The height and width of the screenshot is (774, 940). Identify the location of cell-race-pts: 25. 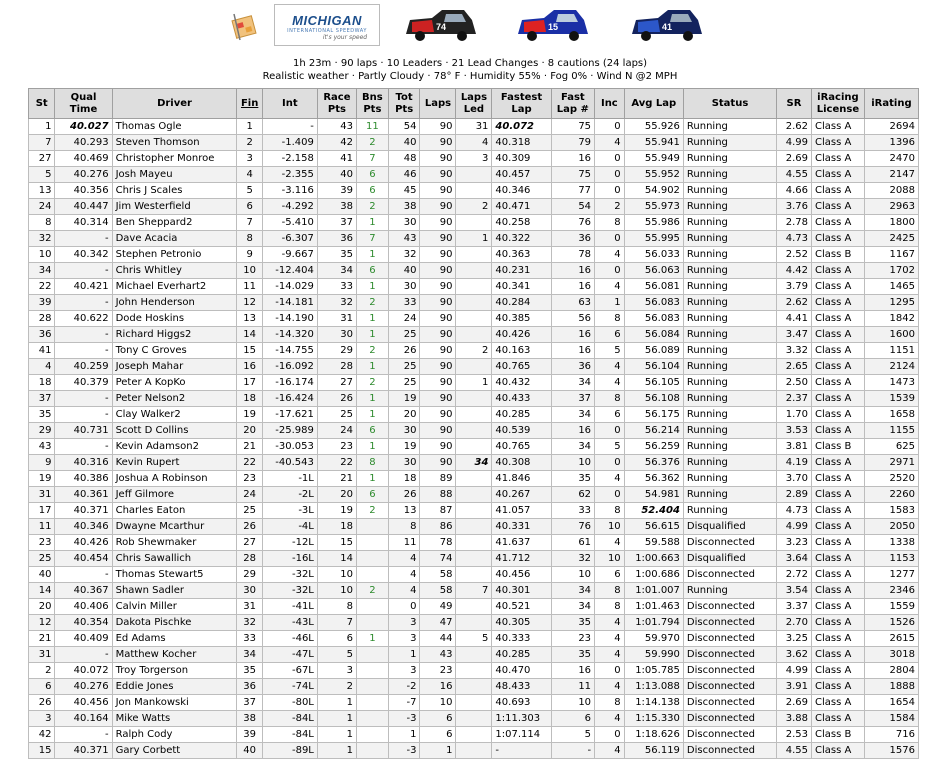
(337, 414).